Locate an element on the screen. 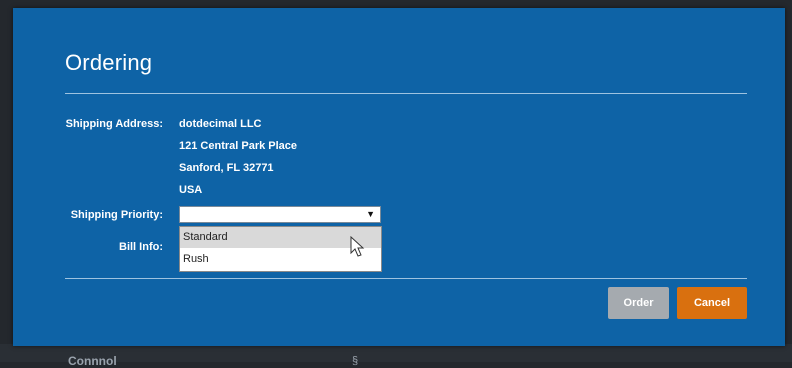  shipping-priority-label: Shipping Priority: is located at coordinates (116, 215).